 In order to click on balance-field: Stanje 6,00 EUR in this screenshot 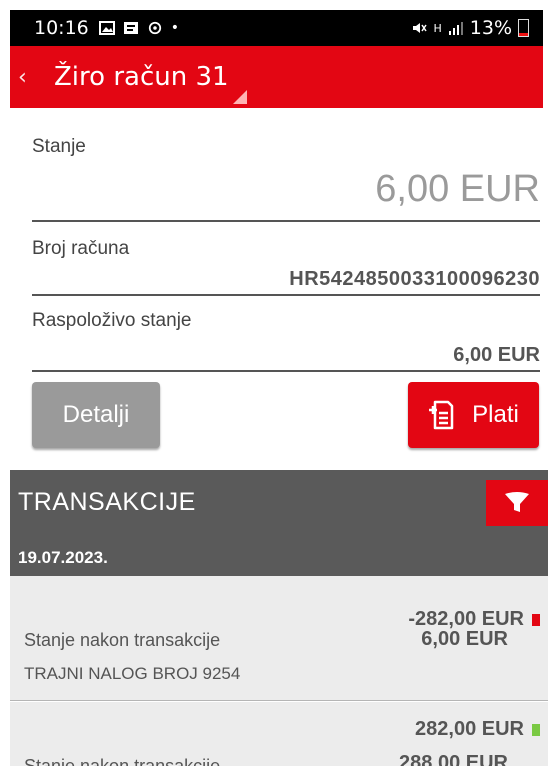, I will do `click(286, 179)`.